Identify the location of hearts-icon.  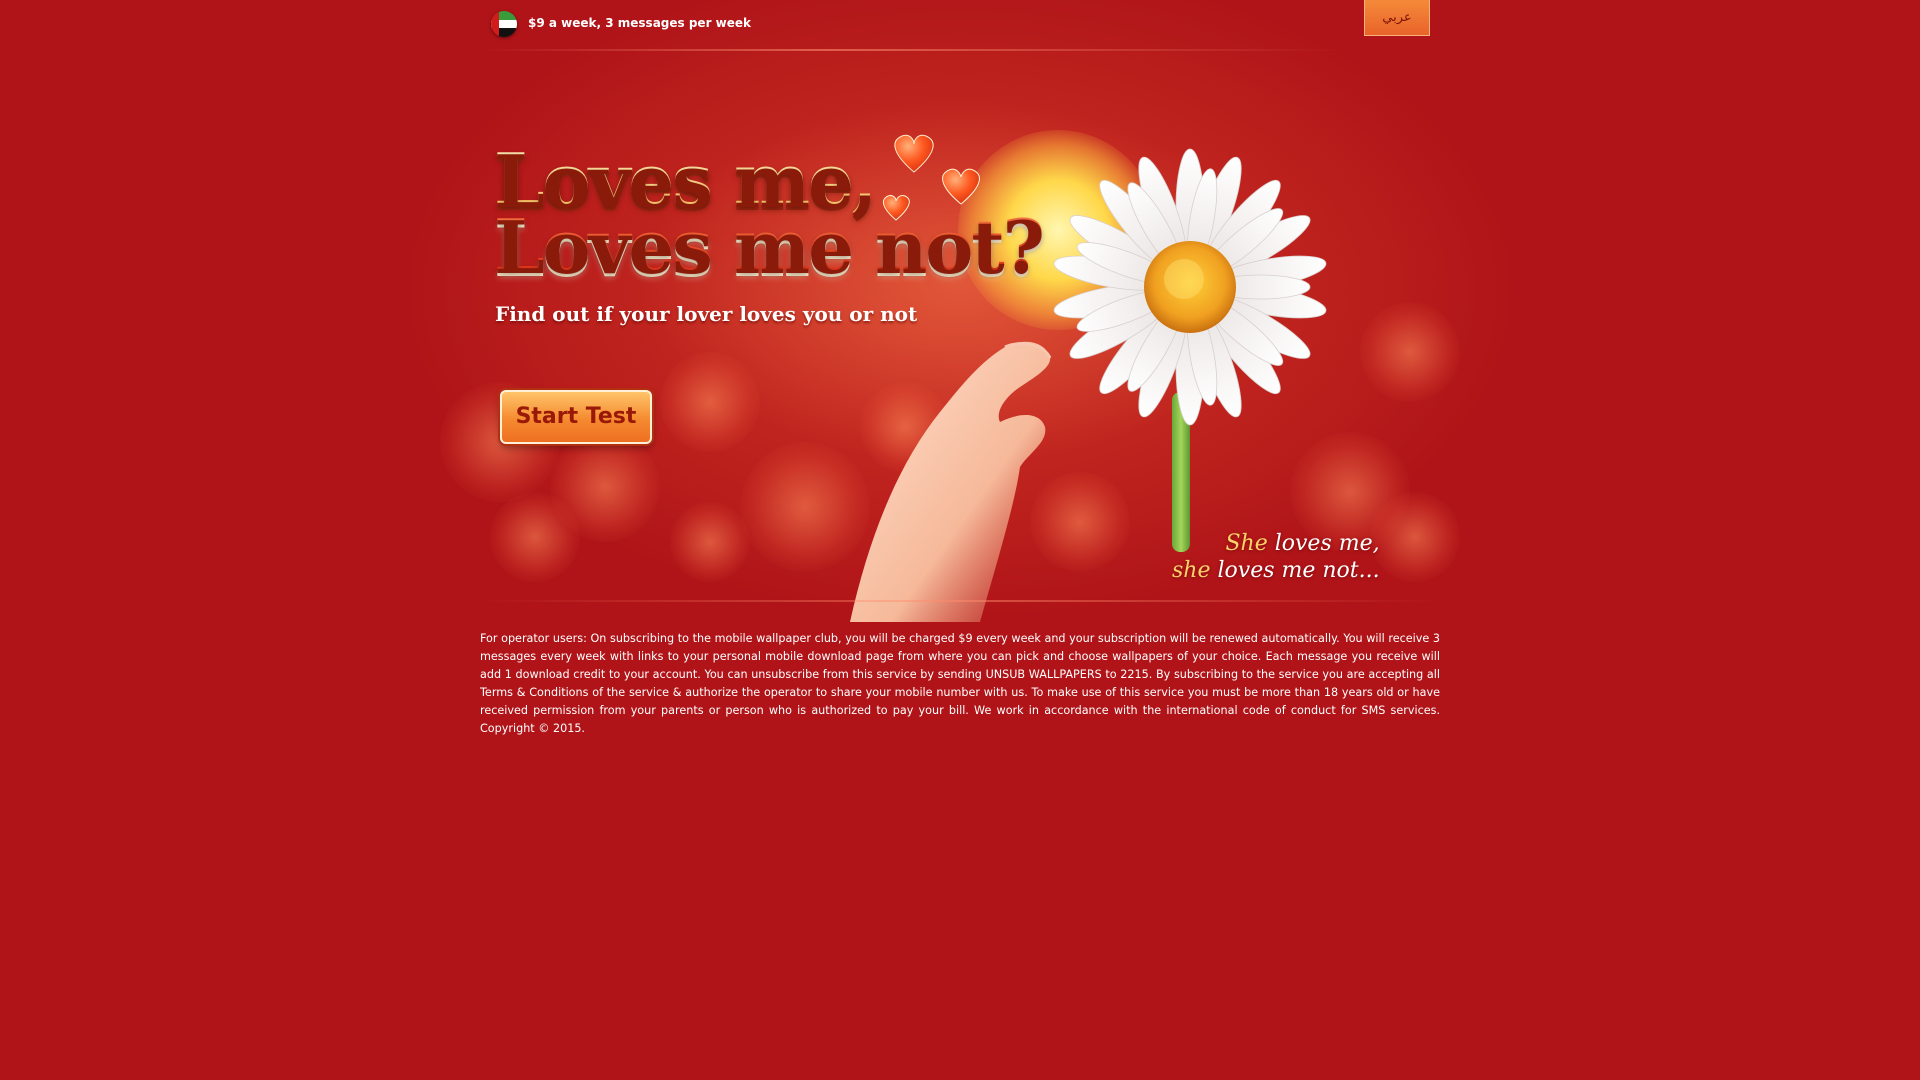
(931, 177).